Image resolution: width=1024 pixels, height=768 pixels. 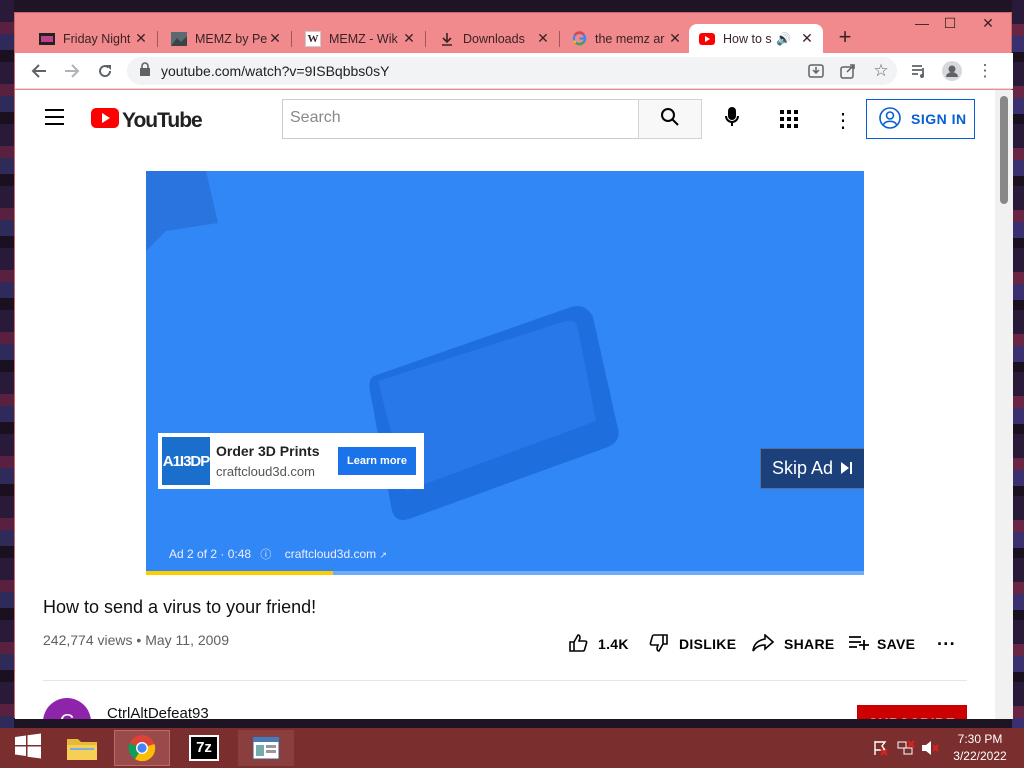 I want to click on like-button: 1.4K, so click(x=598, y=644).